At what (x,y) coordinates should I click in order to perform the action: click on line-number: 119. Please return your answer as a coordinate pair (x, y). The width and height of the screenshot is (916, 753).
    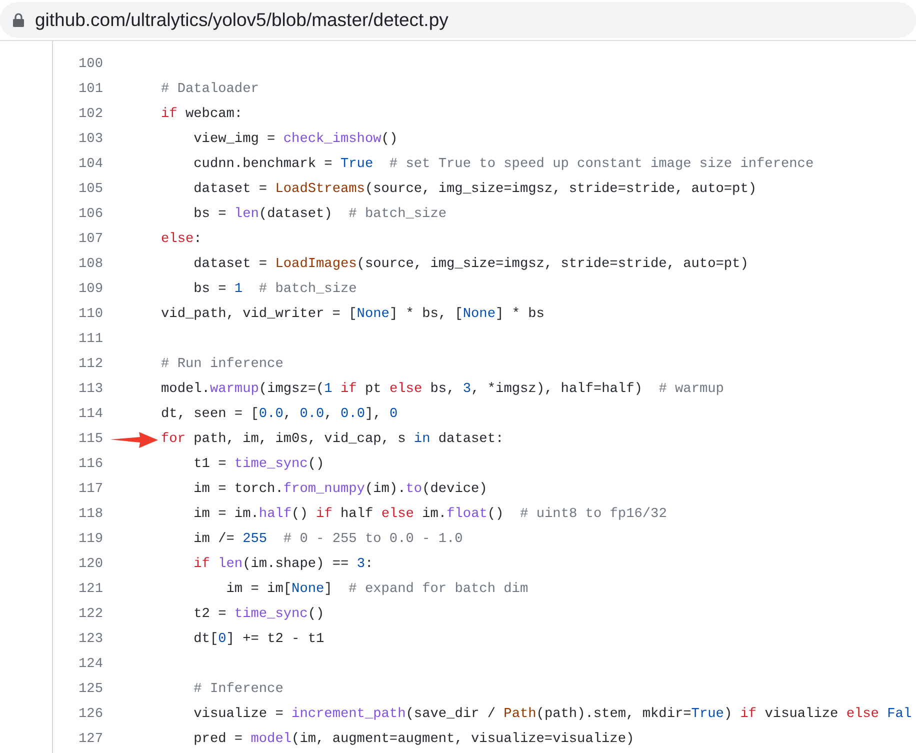
    Looking at the image, I should click on (90, 539).